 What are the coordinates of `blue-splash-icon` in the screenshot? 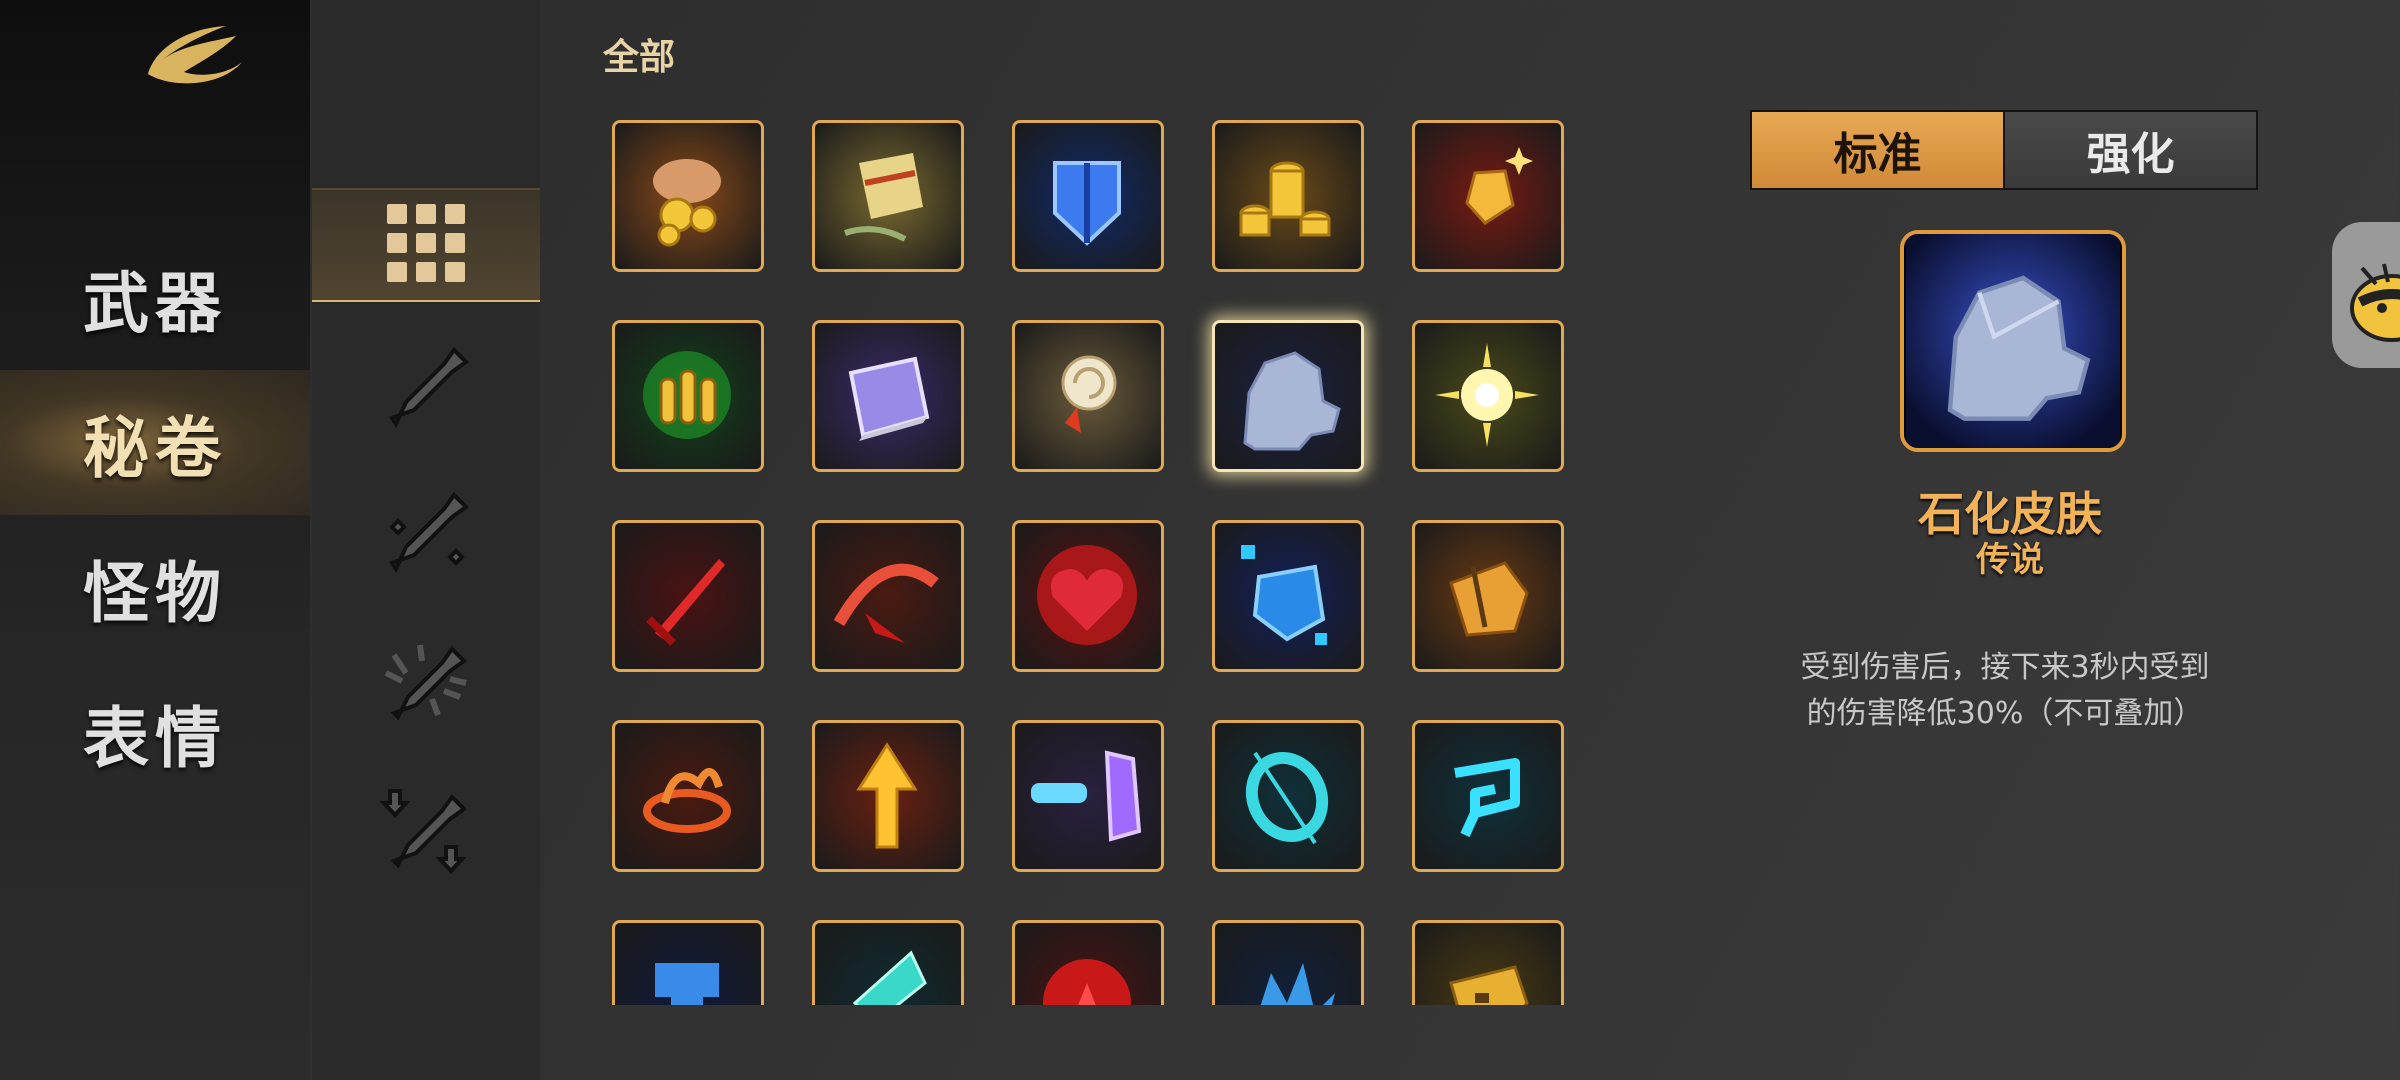 It's located at (1288, 964).